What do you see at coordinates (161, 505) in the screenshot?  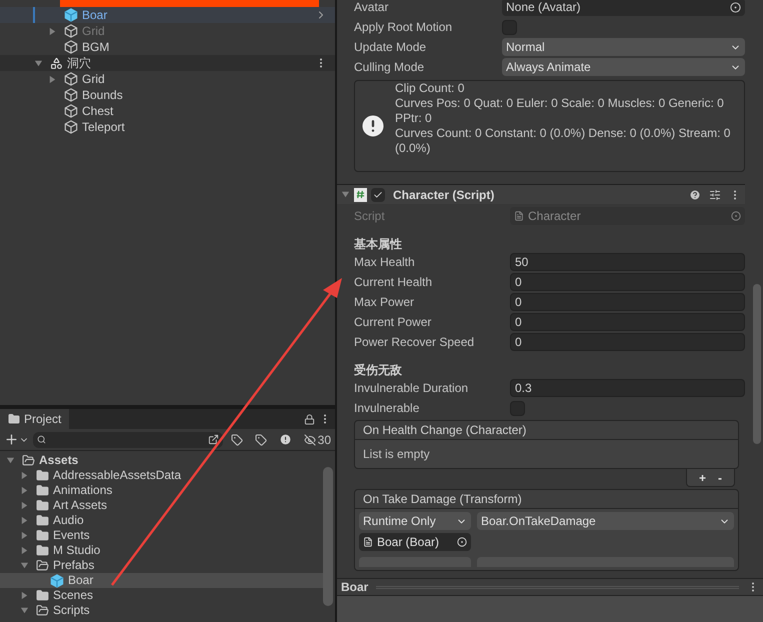 I see `project-item: Art Assets` at bounding box center [161, 505].